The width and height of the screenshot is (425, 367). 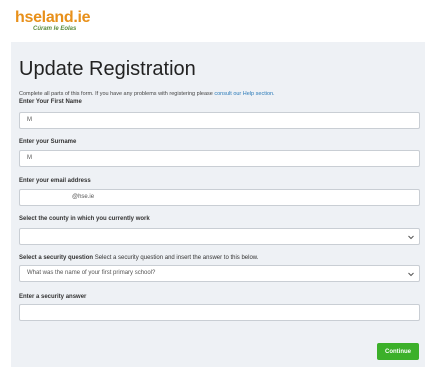 I want to click on help-section-link: consult our Help section., so click(x=244, y=94).